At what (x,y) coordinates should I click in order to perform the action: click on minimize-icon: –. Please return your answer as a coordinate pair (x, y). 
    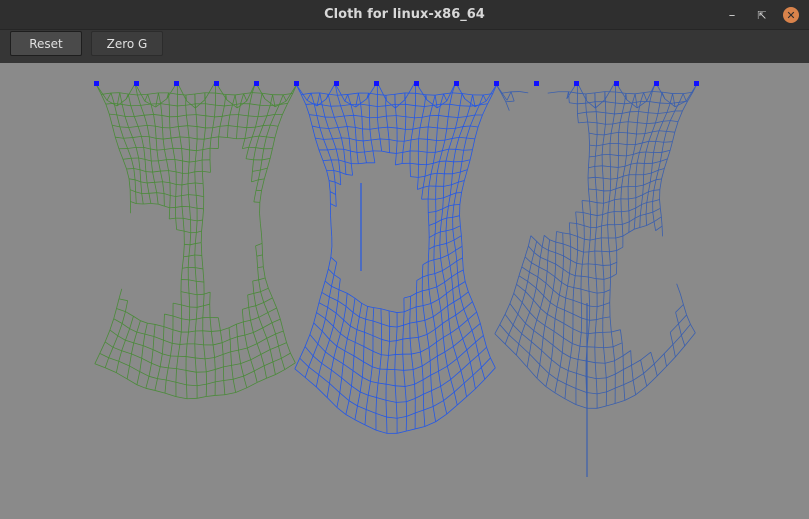
    Looking at the image, I should click on (732, 15).